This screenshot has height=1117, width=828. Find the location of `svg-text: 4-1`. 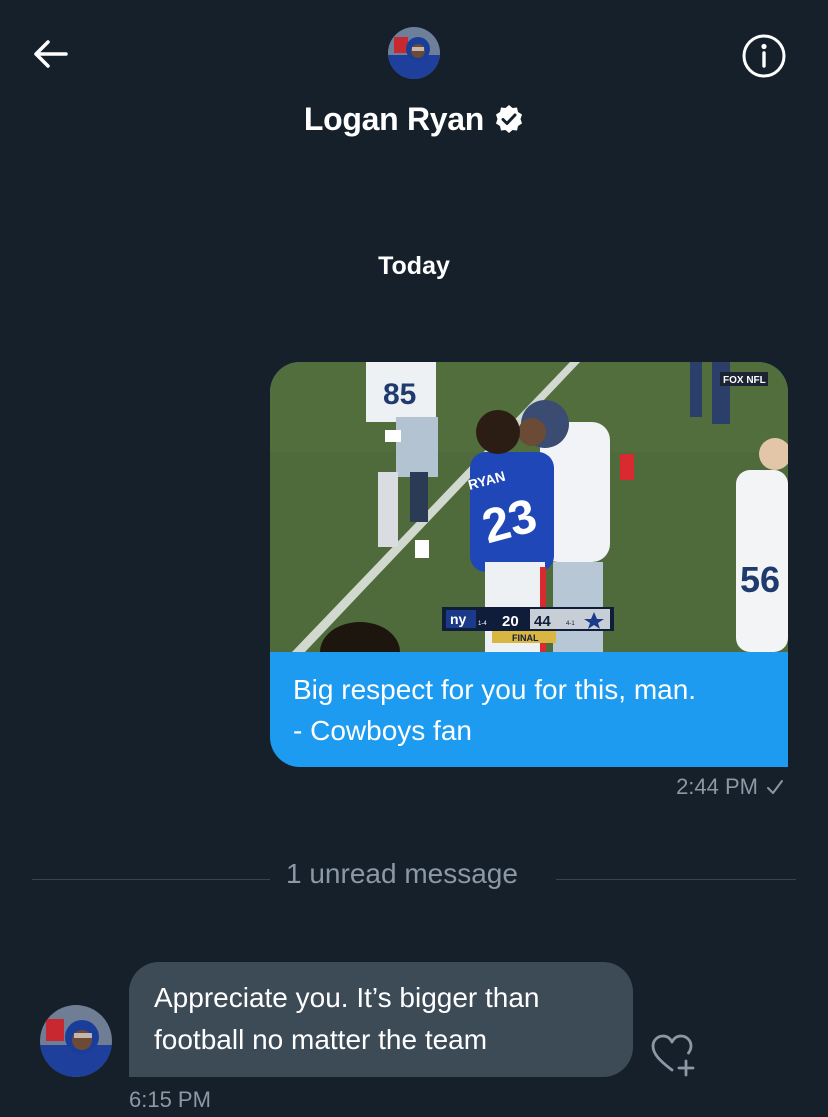

svg-text: 4-1 is located at coordinates (570, 624).